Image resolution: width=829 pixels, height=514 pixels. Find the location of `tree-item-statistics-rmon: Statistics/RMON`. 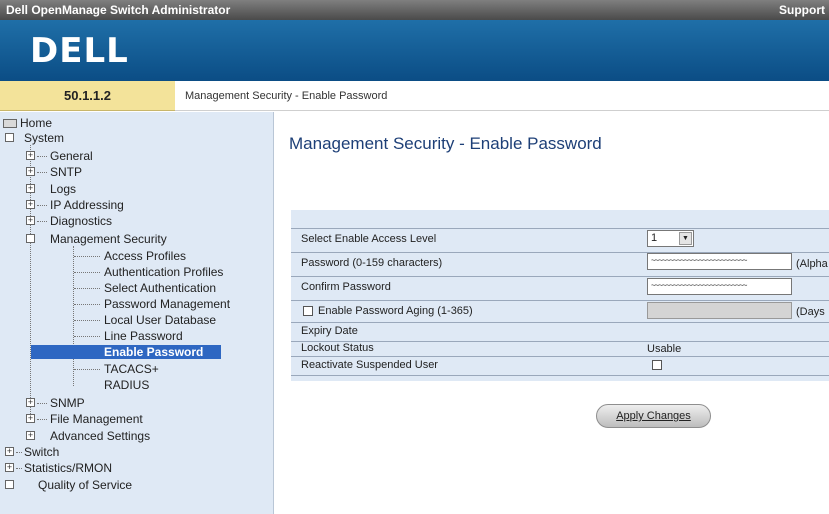

tree-item-statistics-rmon: Statistics/RMON is located at coordinates (68, 468).